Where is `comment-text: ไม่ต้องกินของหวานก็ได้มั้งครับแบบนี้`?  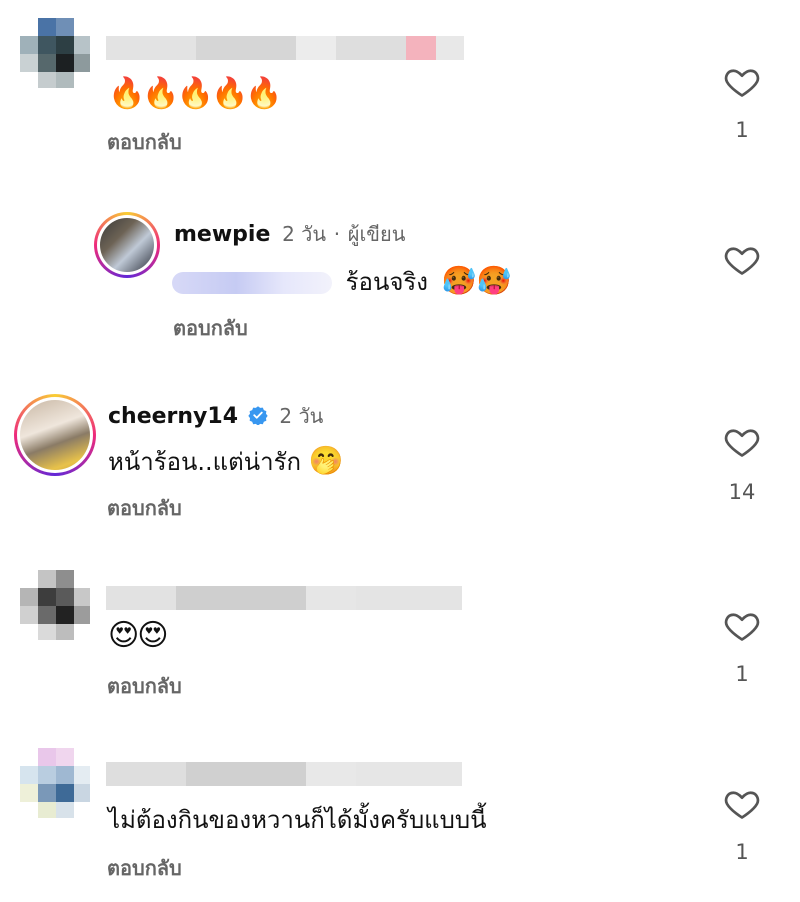
comment-text: ไม่ต้องกินของหวานก็ได้มั้งครับแบบนี้ is located at coordinates (297, 820).